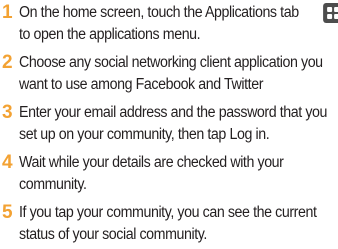 The width and height of the screenshot is (338, 249). I want to click on step-number: 4, so click(7, 162).